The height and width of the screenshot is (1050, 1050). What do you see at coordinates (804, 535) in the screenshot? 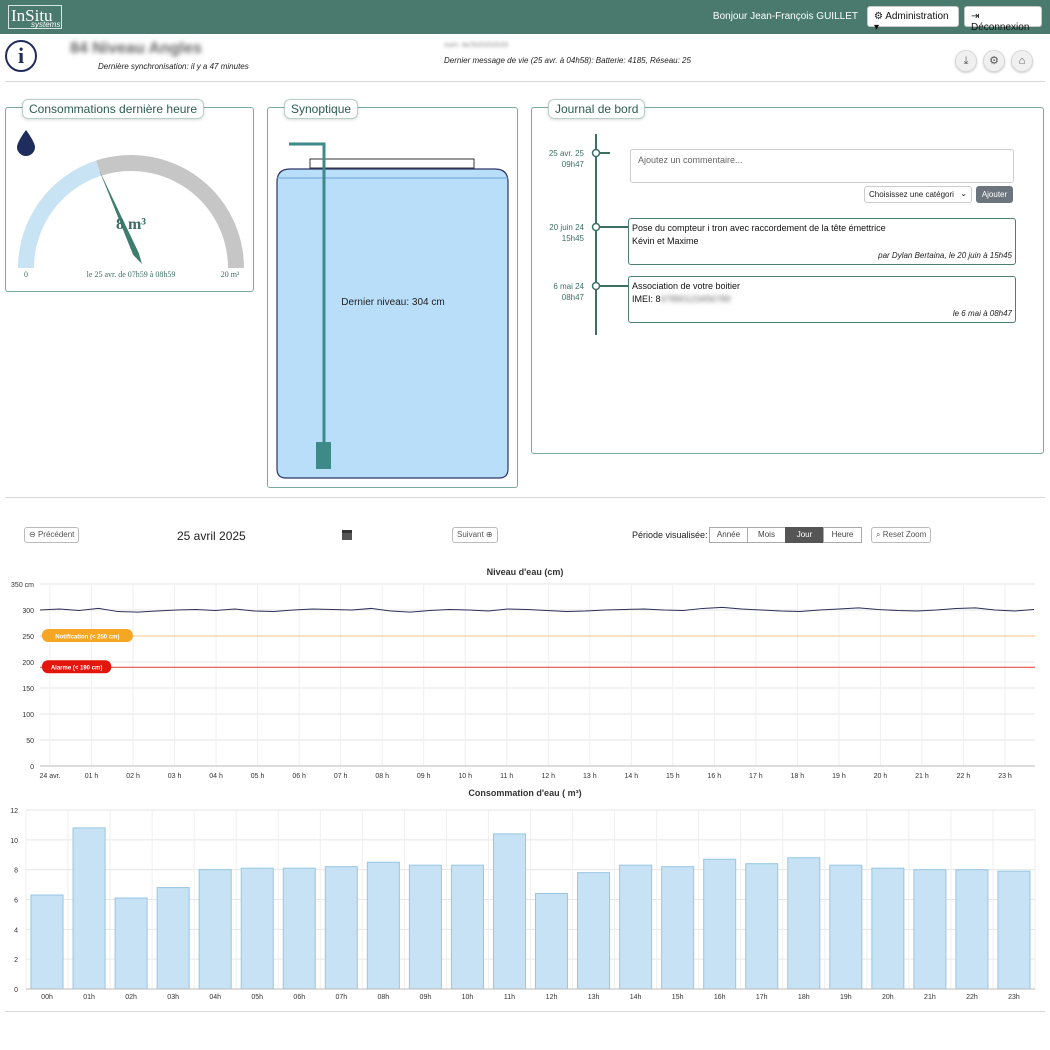
I see `period-day-button: Jour` at bounding box center [804, 535].